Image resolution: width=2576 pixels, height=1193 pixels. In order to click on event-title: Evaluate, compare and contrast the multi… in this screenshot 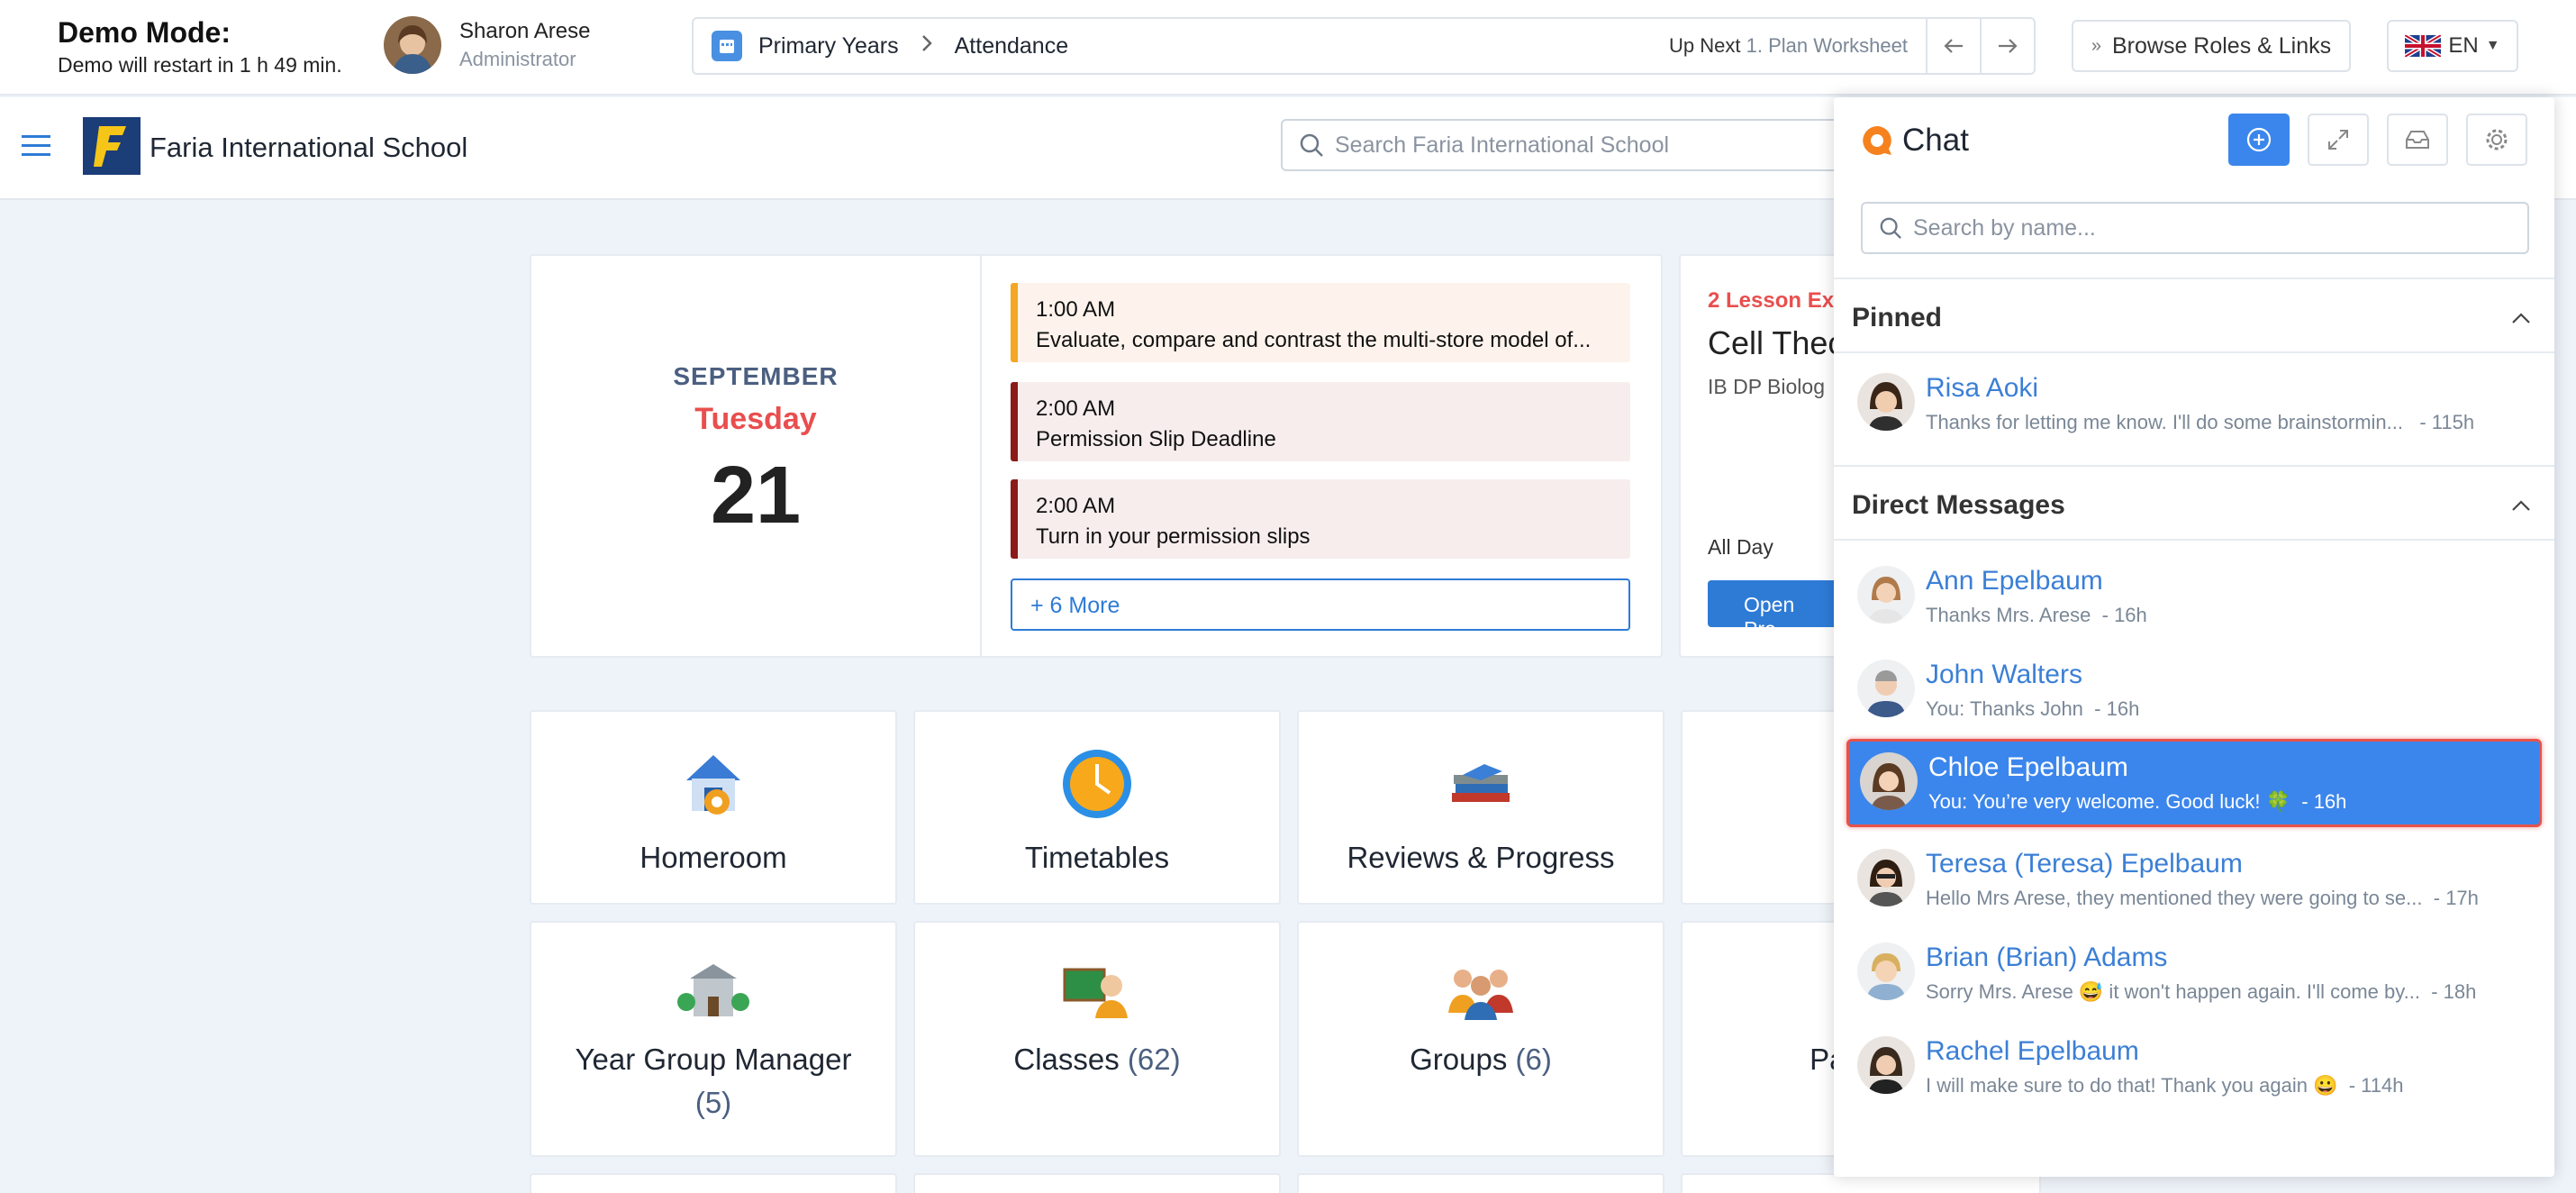, I will do `click(1314, 340)`.